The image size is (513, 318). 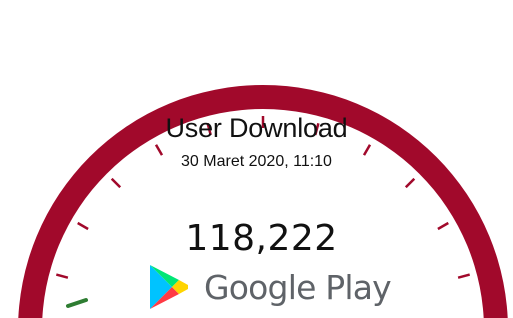 What do you see at coordinates (169, 287) in the screenshot?
I see `google-play-icon` at bounding box center [169, 287].